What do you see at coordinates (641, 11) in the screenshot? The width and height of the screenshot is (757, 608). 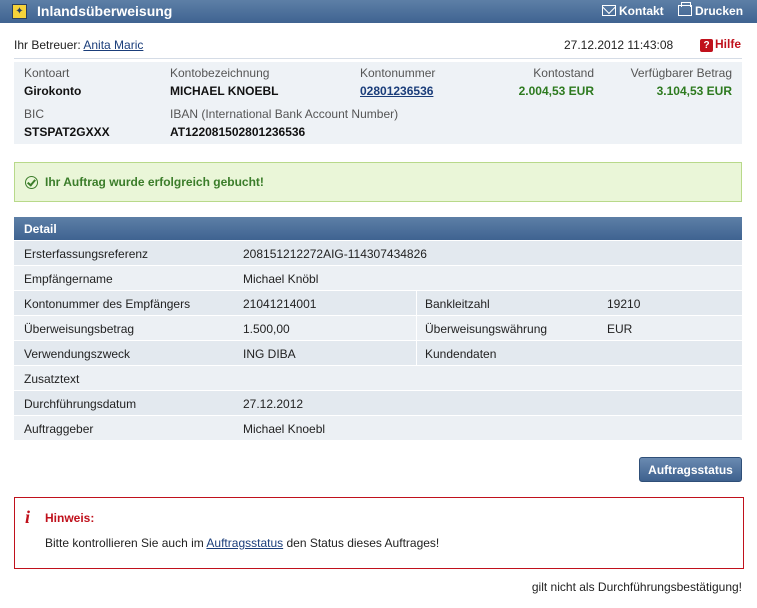 I see `kontakt-label: Kontakt` at bounding box center [641, 11].